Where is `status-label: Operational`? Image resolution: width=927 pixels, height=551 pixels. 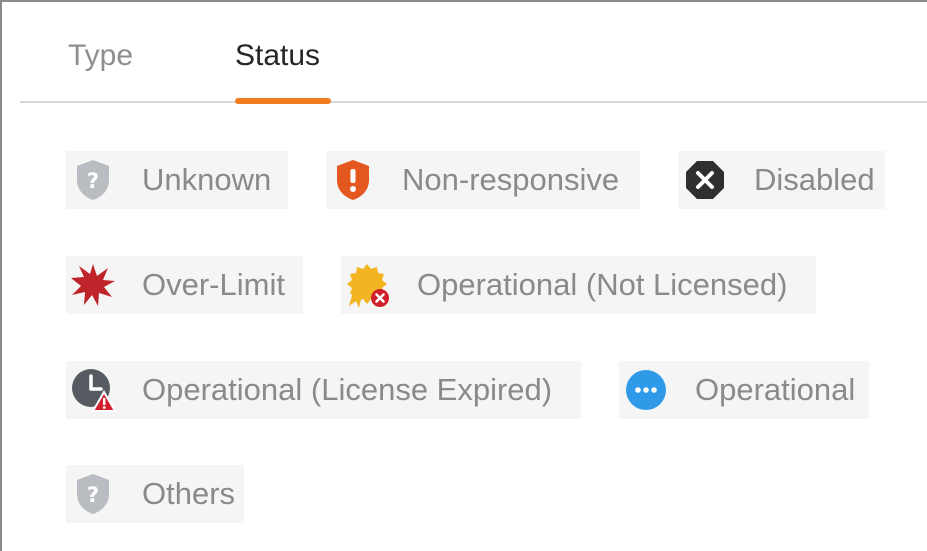
status-label: Operational is located at coordinates (775, 389).